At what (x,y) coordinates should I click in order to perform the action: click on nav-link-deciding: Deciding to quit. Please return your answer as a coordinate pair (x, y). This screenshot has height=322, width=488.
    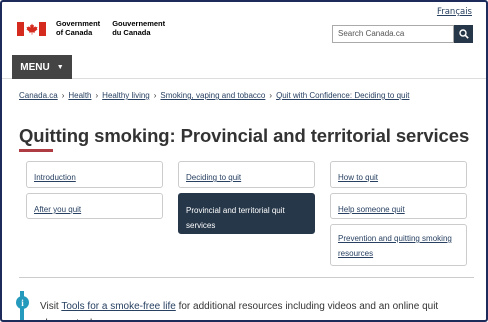
    Looking at the image, I should click on (213, 177).